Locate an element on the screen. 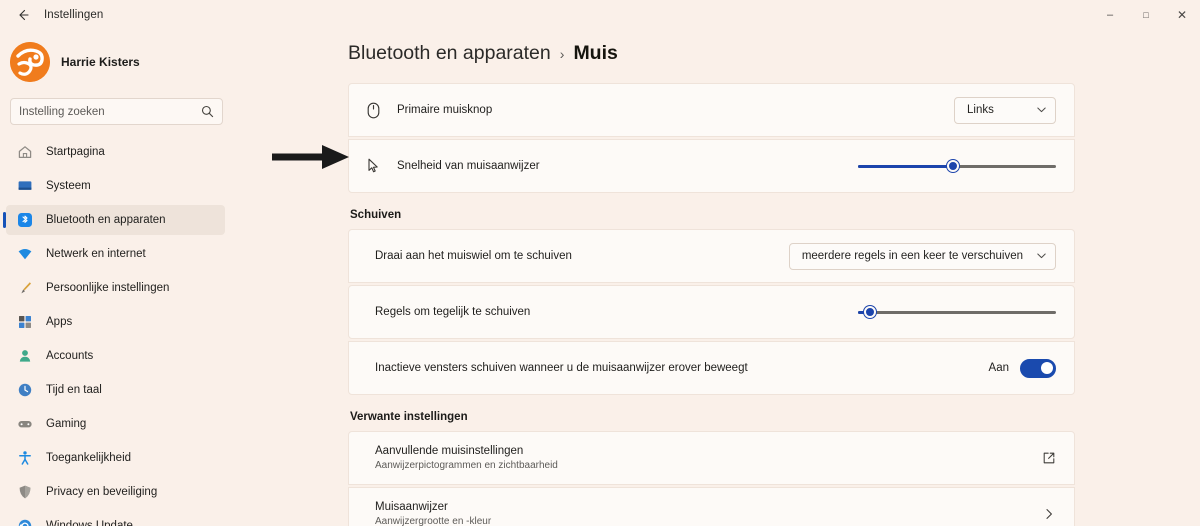 This screenshot has width=1200, height=526. pointer-speed-slider is located at coordinates (957, 166).